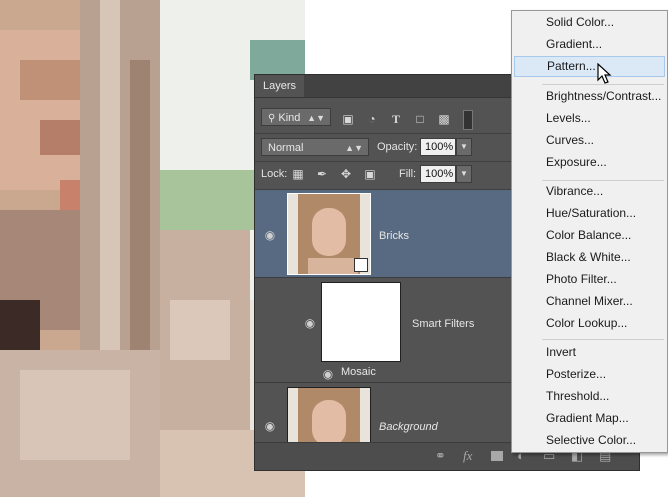 The image size is (668, 497). Describe the element at coordinates (467, 456) in the screenshot. I see `fx-icon: fx` at that location.